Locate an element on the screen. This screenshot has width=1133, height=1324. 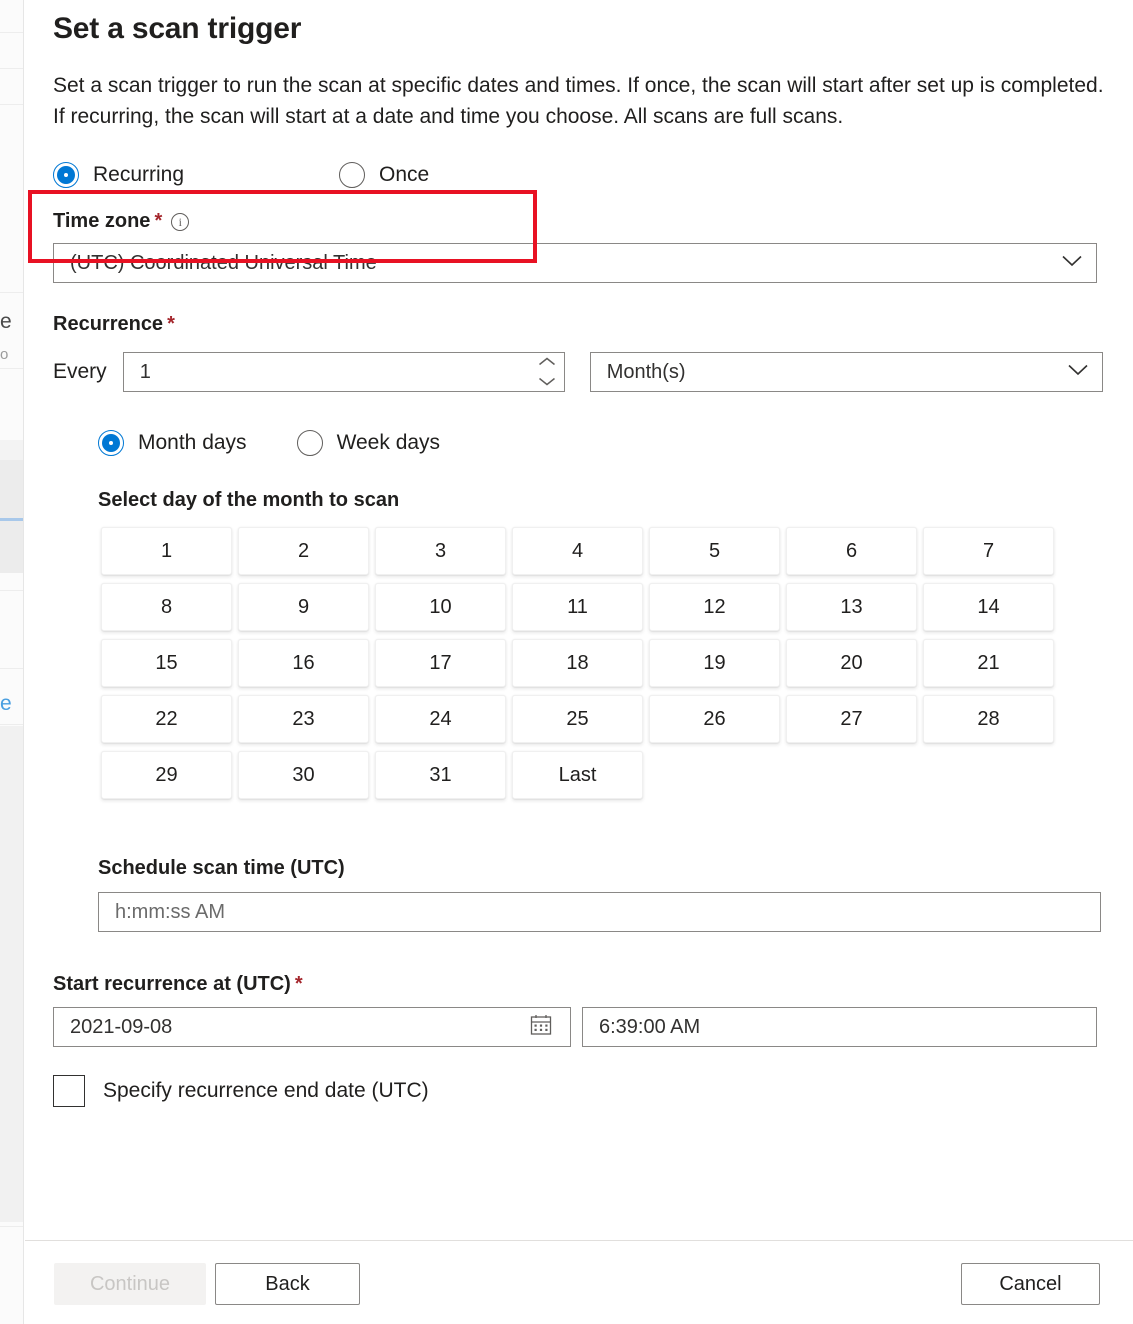
day-cell: 13 is located at coordinates (851, 607).